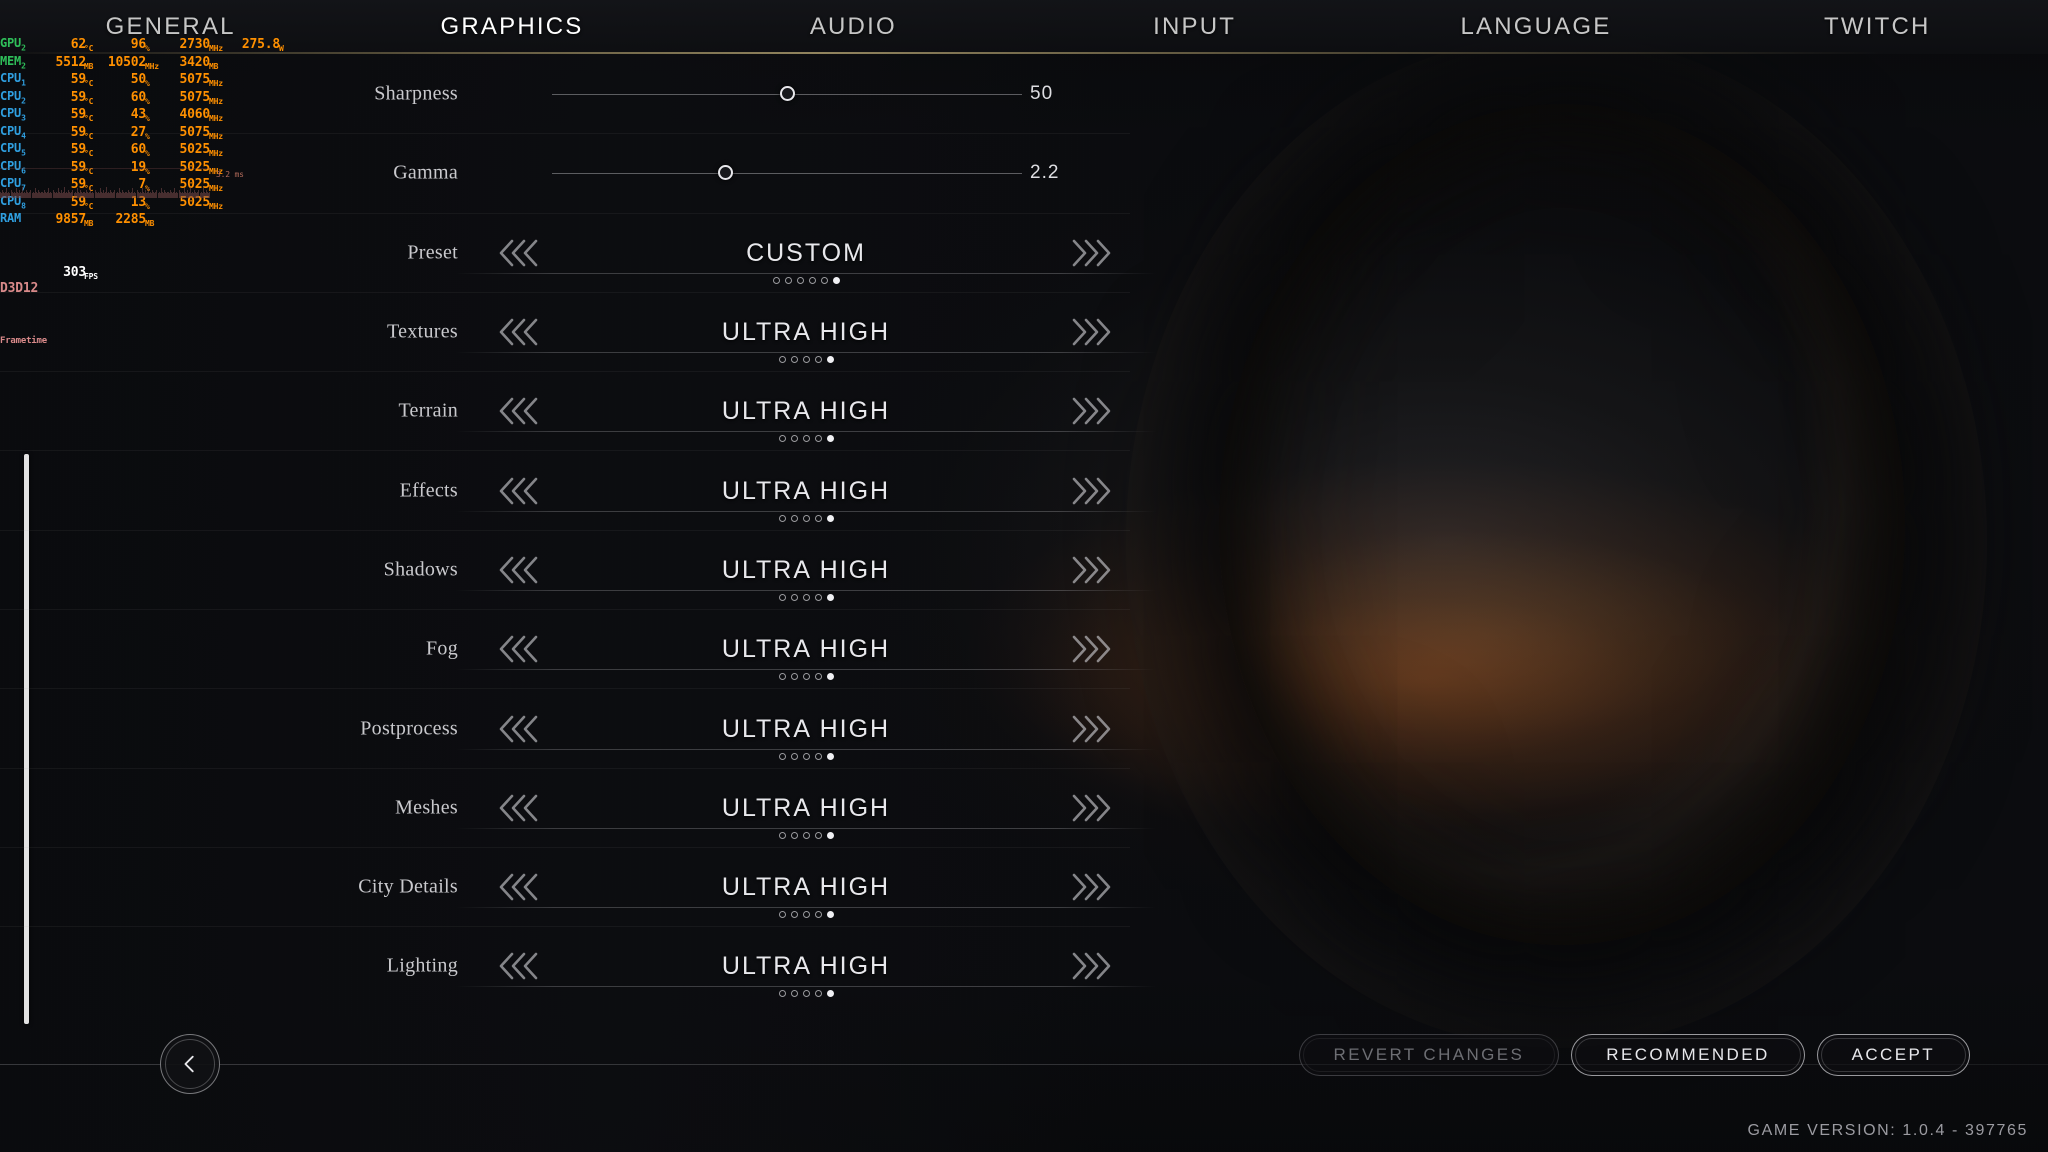 This screenshot has width=2048, height=1152. What do you see at coordinates (428, 410) in the screenshot?
I see `setting-label: Terrain` at bounding box center [428, 410].